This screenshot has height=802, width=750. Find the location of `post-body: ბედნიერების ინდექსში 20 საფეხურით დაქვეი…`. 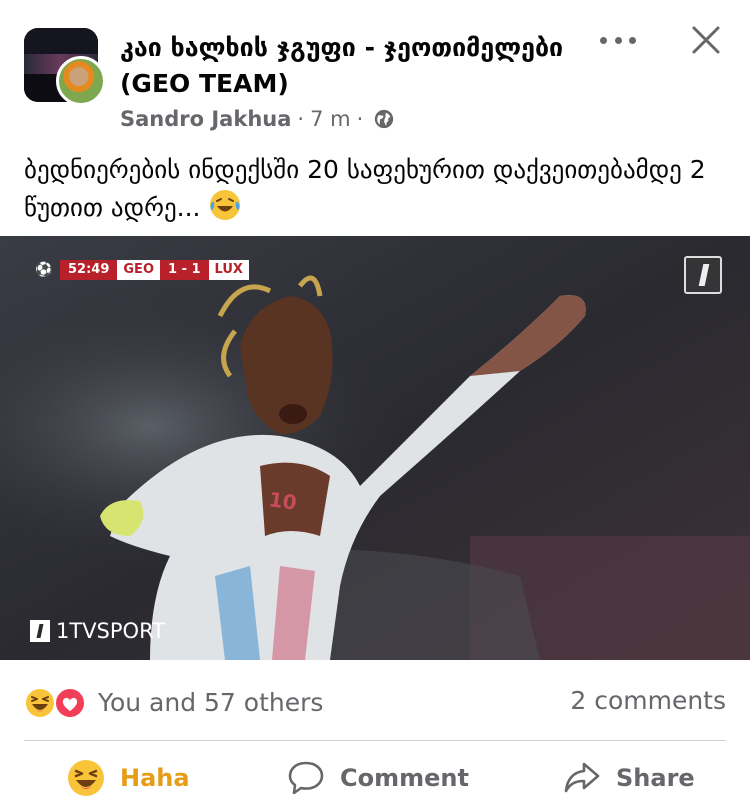

post-body: ბედნიერების ინდექსში 20 საფეხურით დაქვეი… is located at coordinates (374, 189).